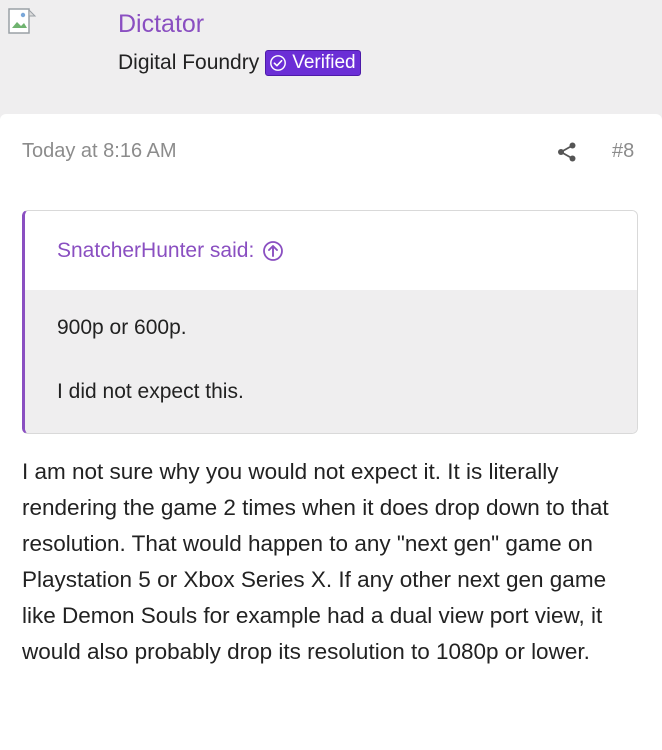 This screenshot has width=662, height=750. Describe the element at coordinates (278, 63) in the screenshot. I see `check-circle-icon` at that location.